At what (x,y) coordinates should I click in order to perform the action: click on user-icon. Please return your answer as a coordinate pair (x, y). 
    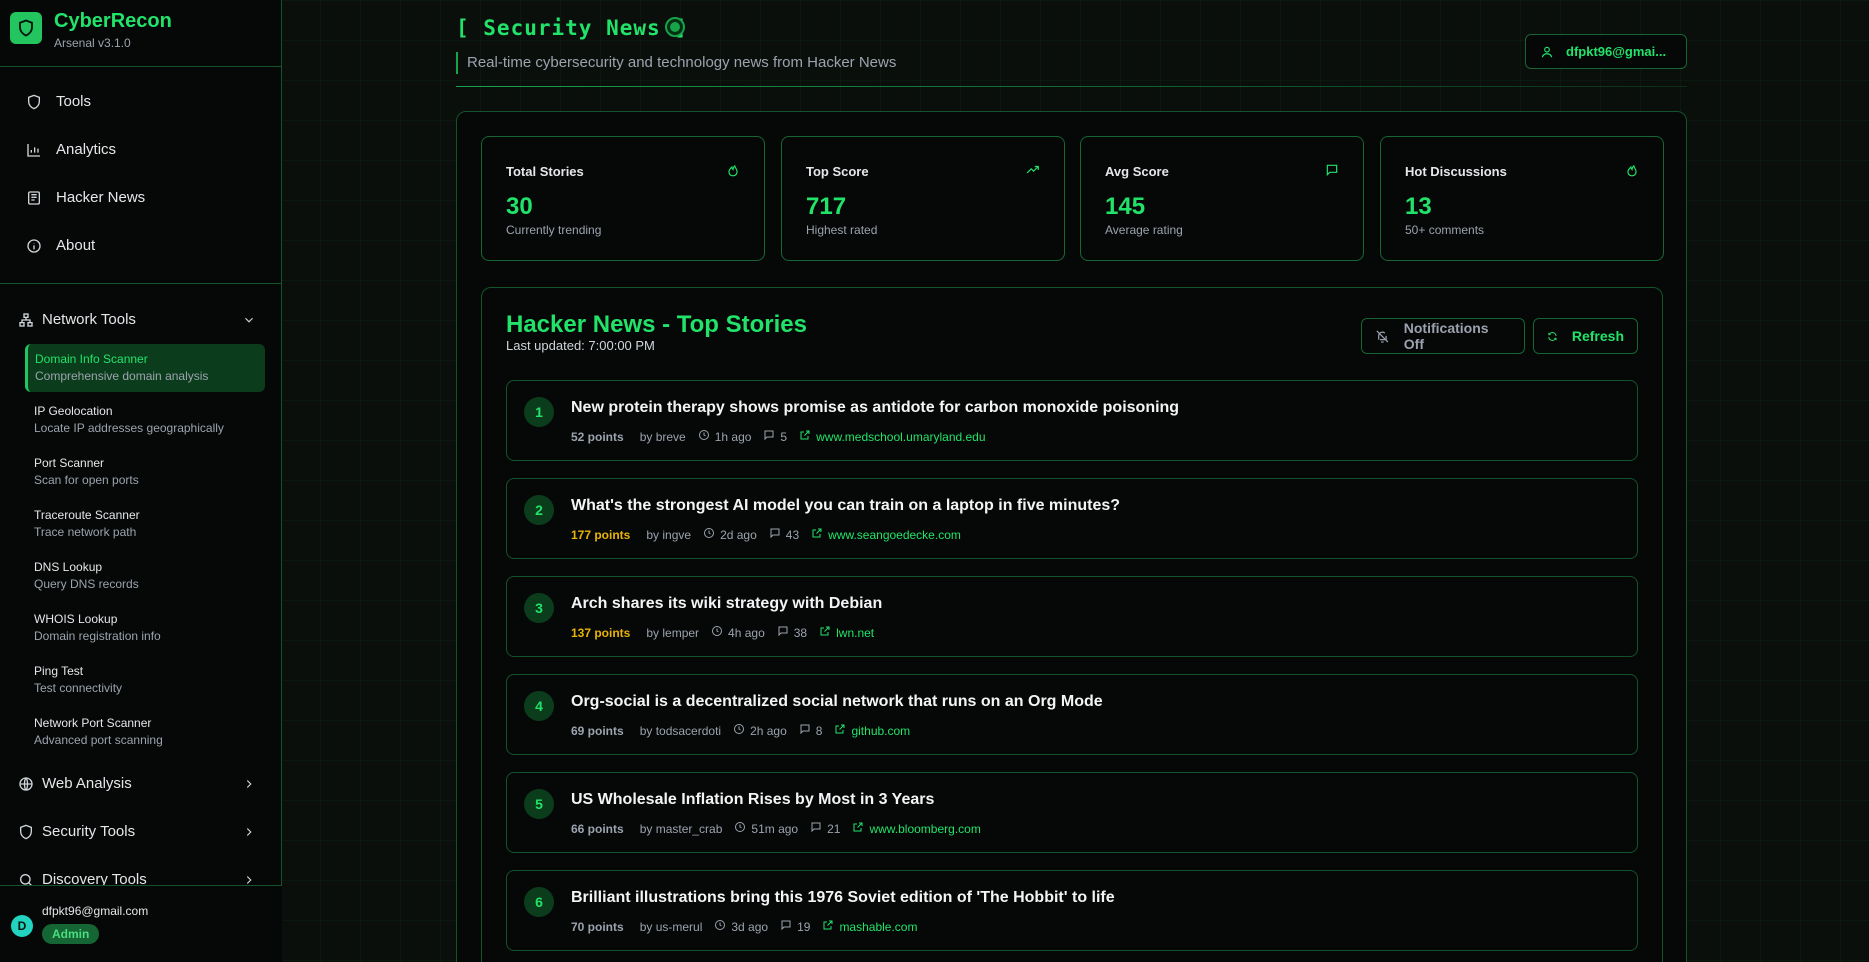
    Looking at the image, I should click on (1547, 51).